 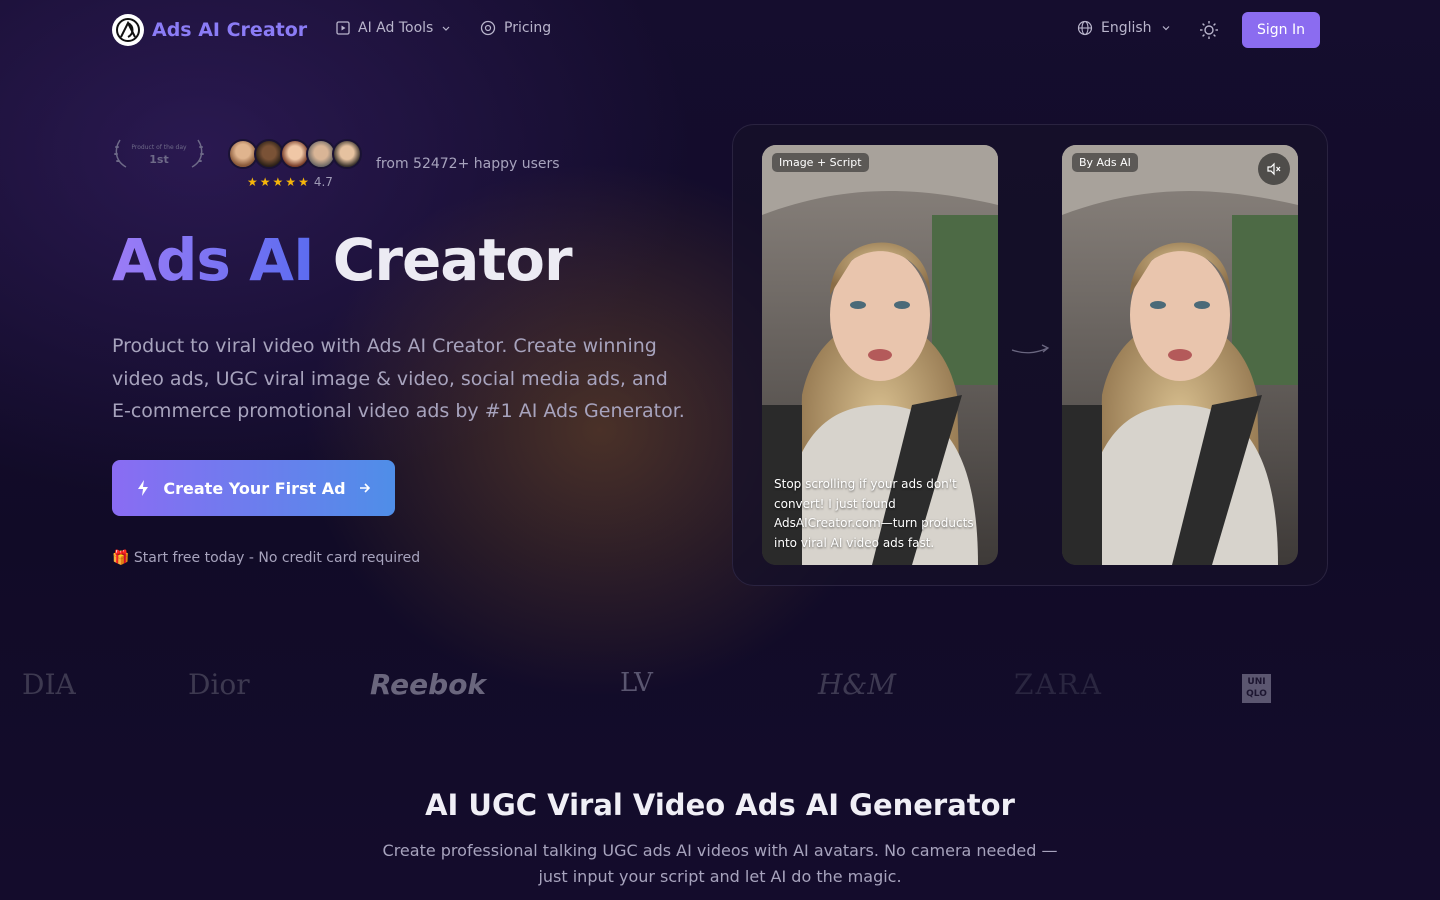 I want to click on product-of-the-day-badge: Product of the day 1st, so click(x=159, y=154).